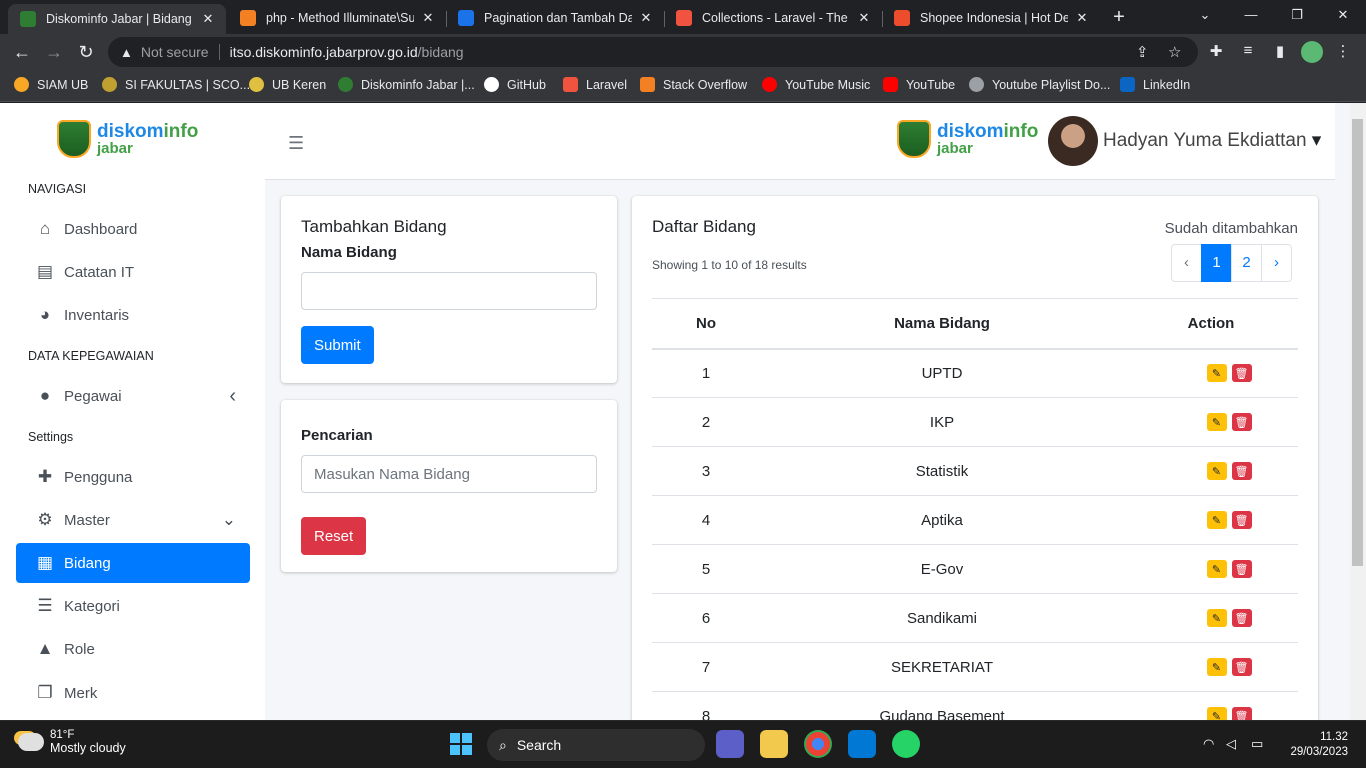 The width and height of the screenshot is (1366, 768). I want to click on pagination-next: ›, so click(1276, 263).